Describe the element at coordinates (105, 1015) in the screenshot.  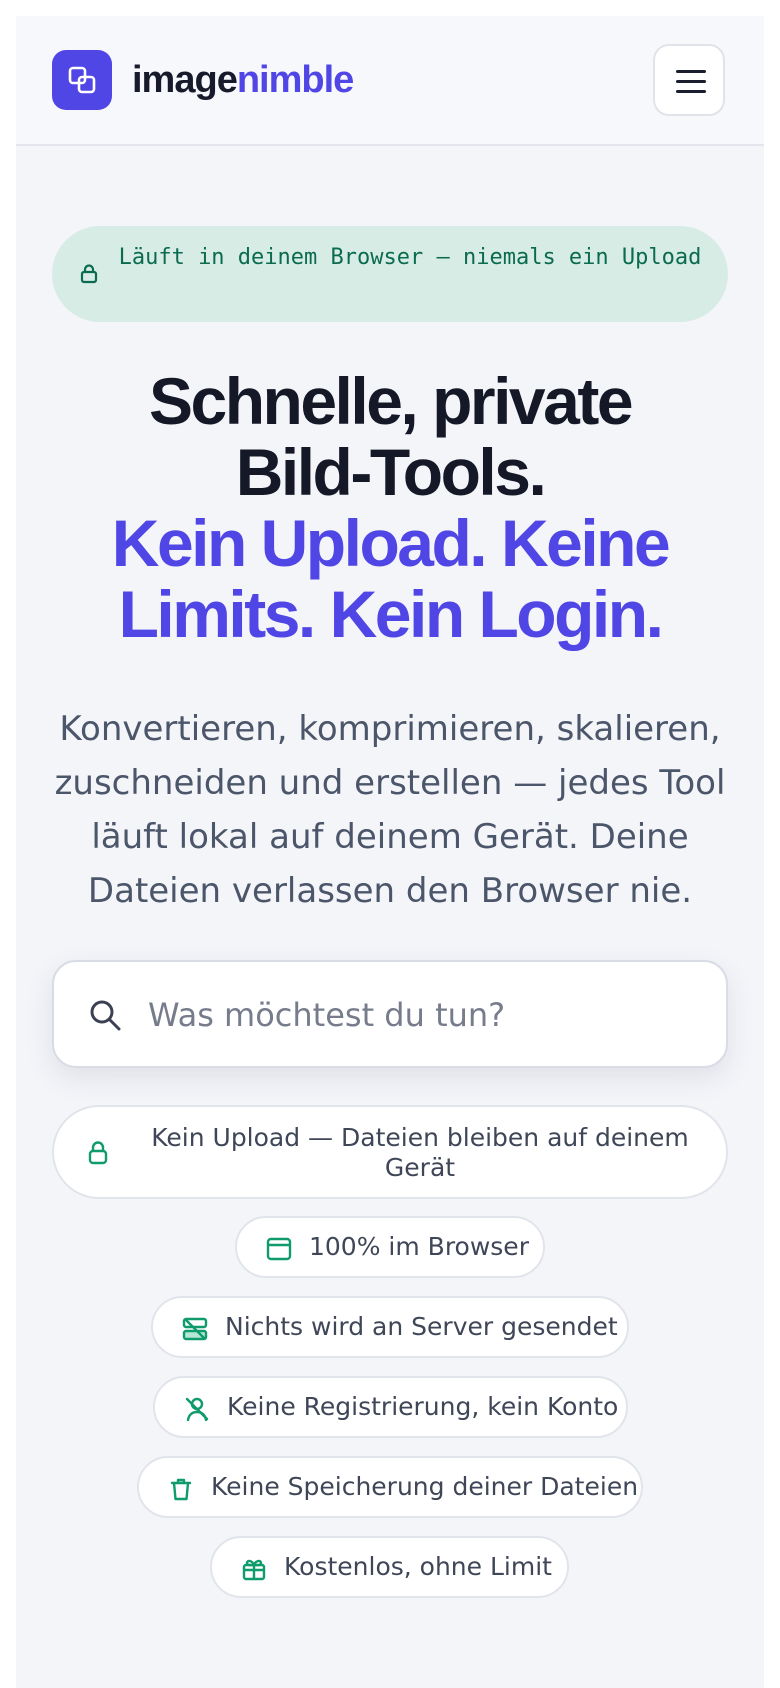
I see `search-icon` at that location.